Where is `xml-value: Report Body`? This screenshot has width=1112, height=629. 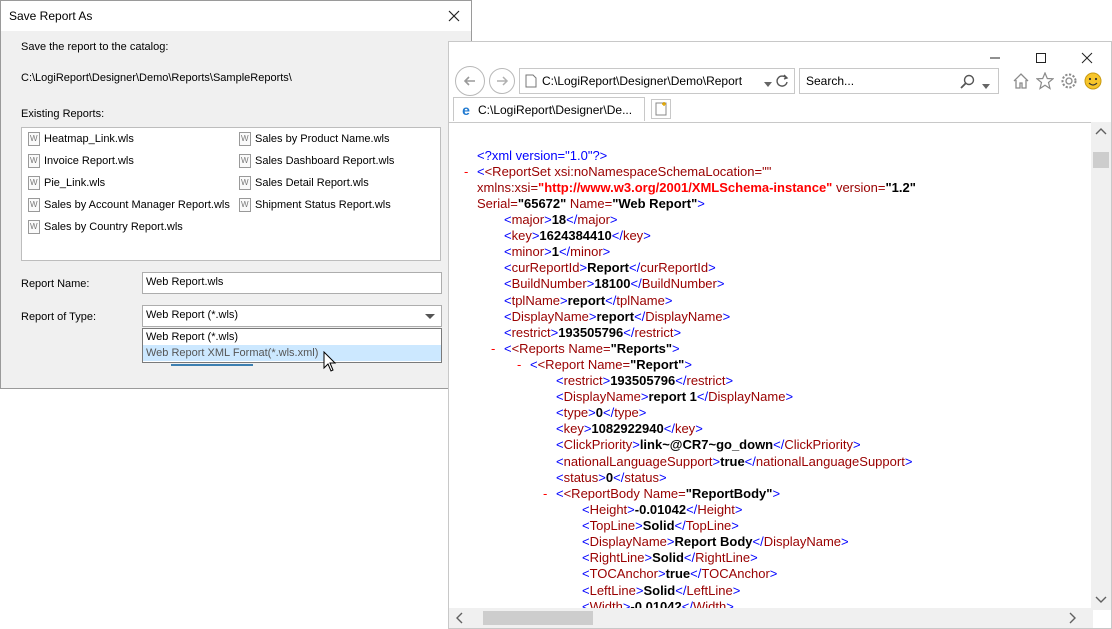 xml-value: Report Body is located at coordinates (713, 542).